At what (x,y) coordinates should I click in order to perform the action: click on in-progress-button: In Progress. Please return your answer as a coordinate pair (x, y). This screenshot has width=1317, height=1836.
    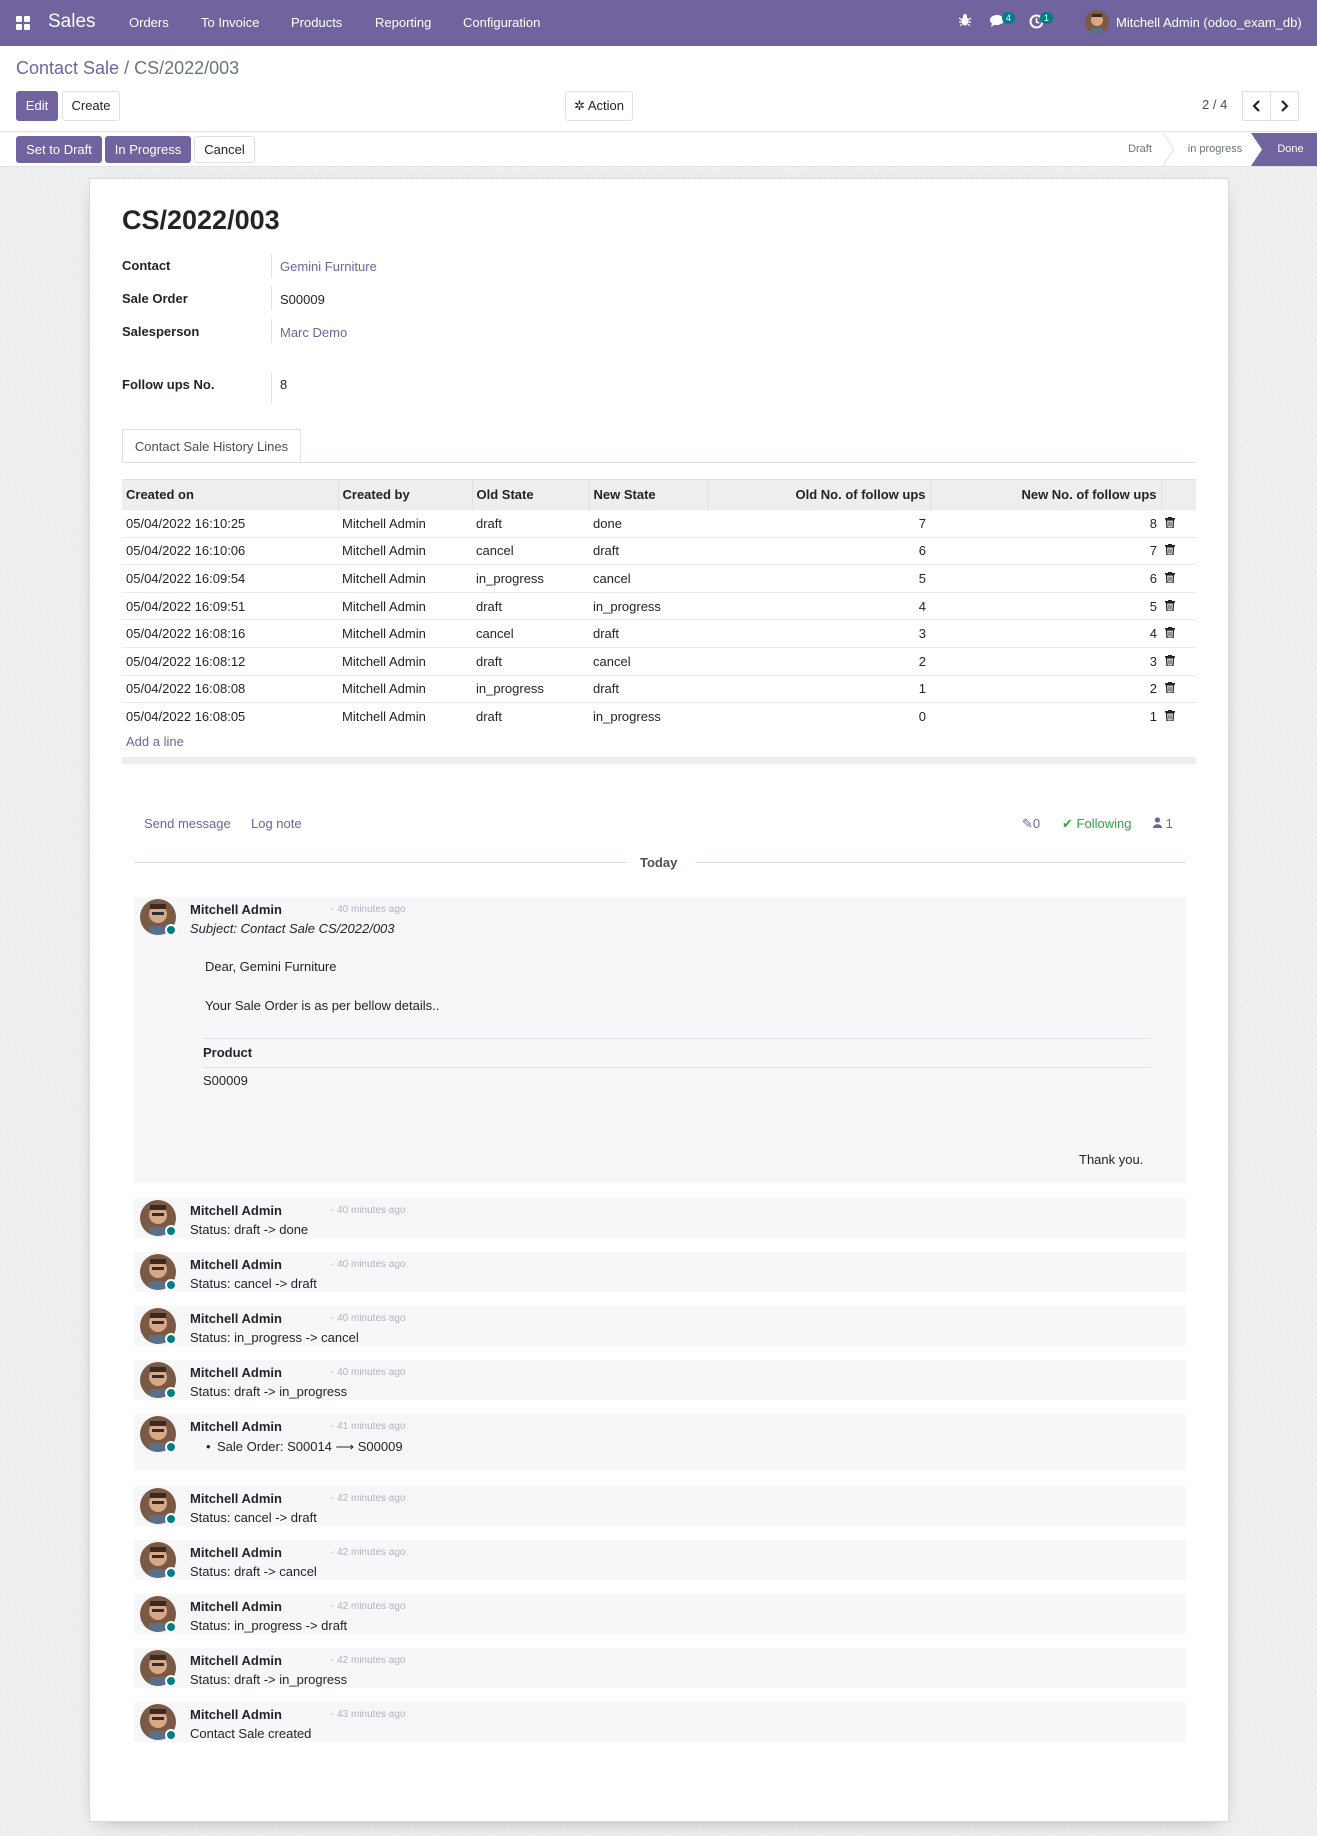
    Looking at the image, I should click on (148, 149).